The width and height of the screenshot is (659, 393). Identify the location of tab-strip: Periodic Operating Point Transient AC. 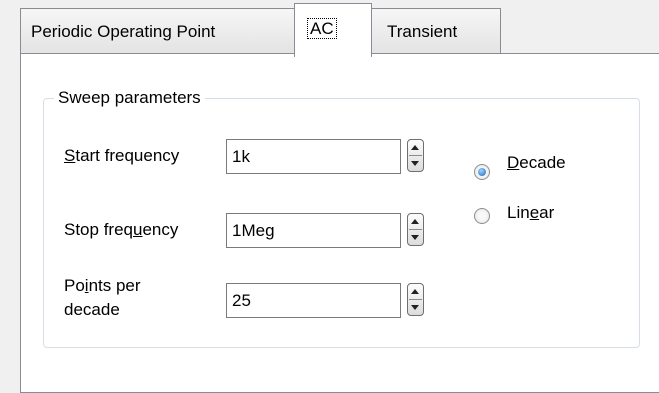
(329, 28).